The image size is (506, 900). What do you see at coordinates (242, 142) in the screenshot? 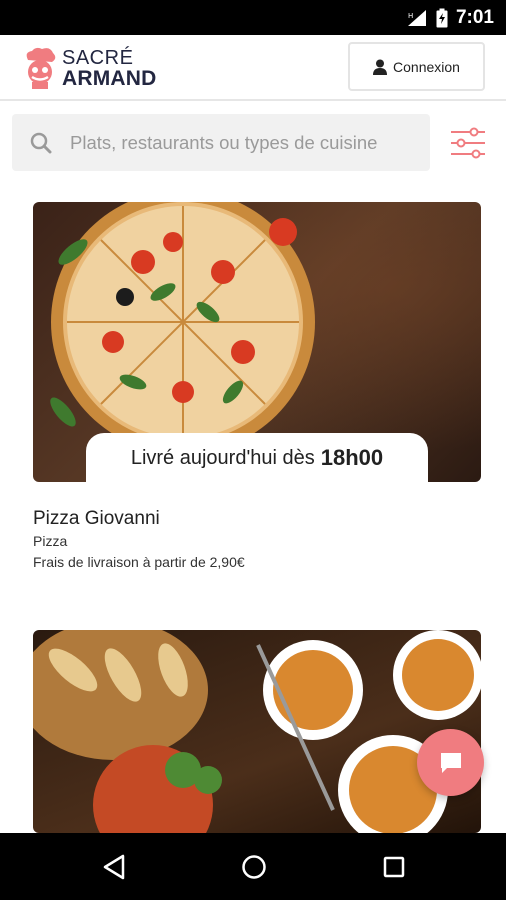
I see `search-input` at bounding box center [242, 142].